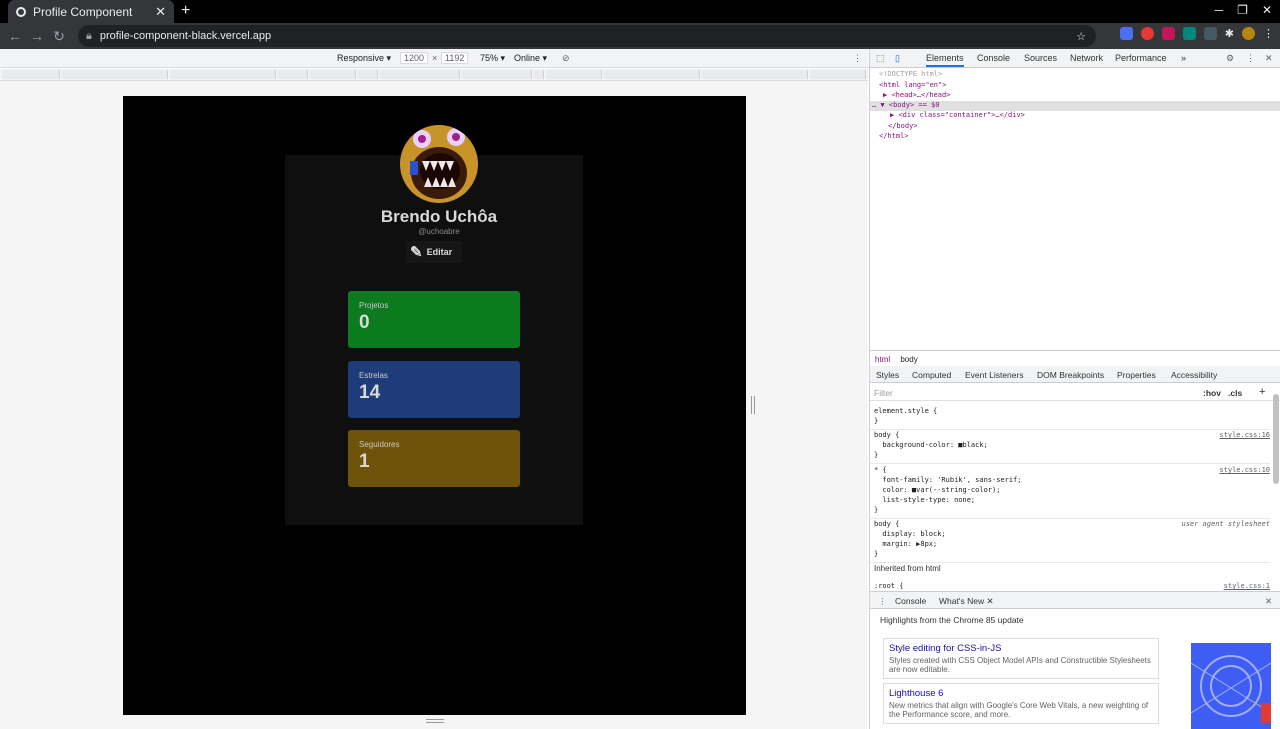 The height and width of the screenshot is (729, 1280). Describe the element at coordinates (966, 601) in the screenshot. I see `drawer-tab-whats-new: What's New ✕` at that location.